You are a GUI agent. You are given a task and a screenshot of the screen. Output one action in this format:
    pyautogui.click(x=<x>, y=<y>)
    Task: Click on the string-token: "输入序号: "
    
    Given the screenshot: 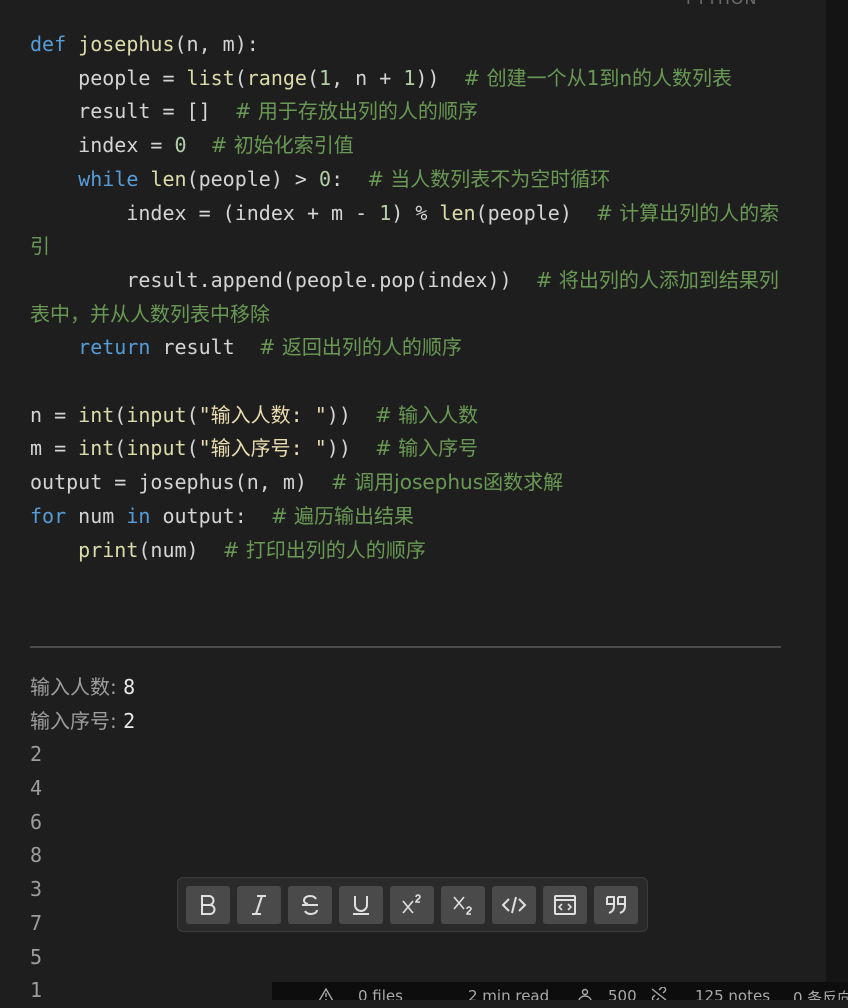 What is the action you would take?
    pyautogui.click(x=262, y=448)
    